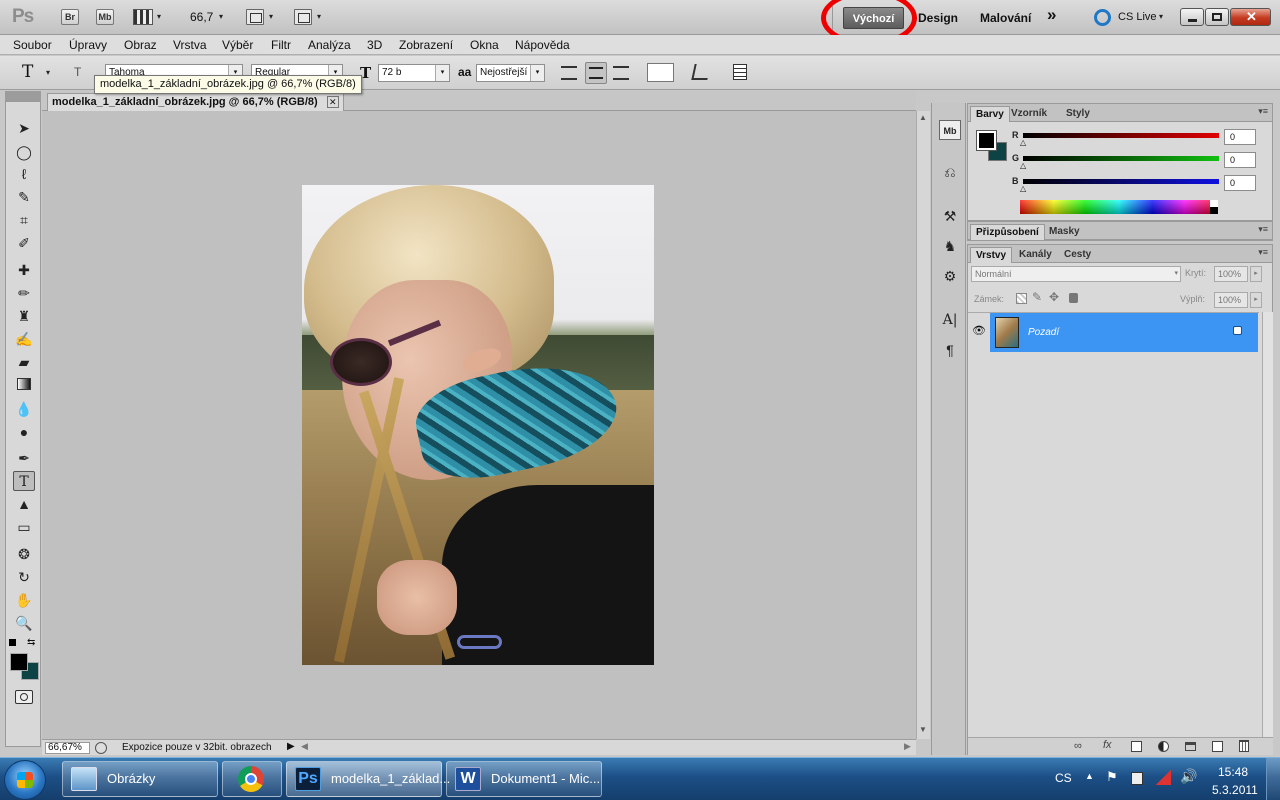  I want to click on font-size-select: 72 b ▾, so click(414, 73).